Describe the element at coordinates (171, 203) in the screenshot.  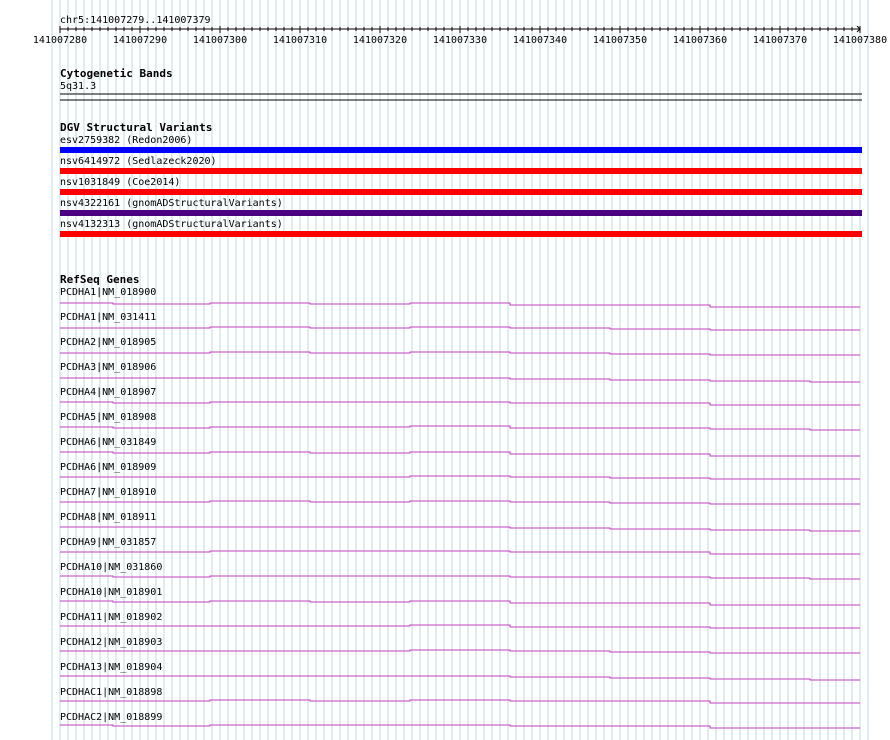
I see `dgv-variant-label: nsv4322161 (gnomADStructuralVariants)` at that location.